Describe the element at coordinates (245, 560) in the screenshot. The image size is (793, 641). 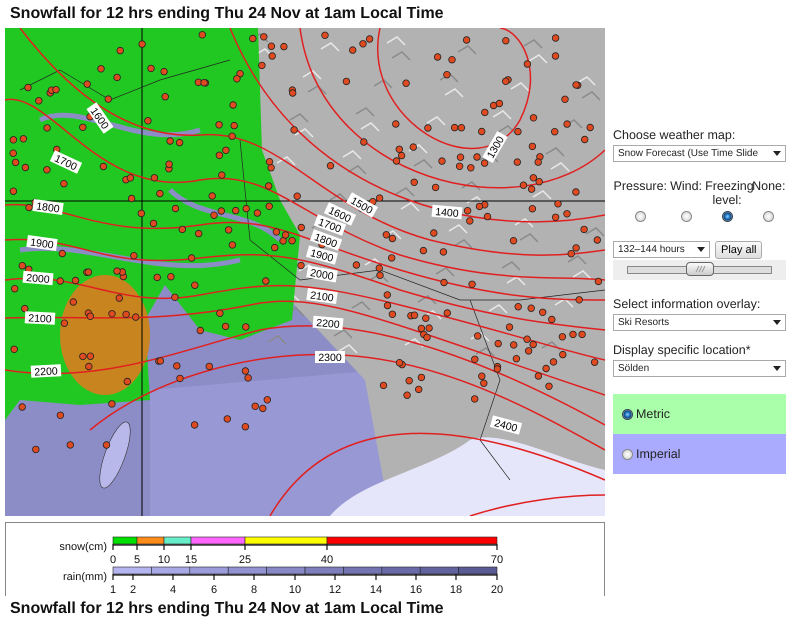
I see `tick-label: 25` at that location.